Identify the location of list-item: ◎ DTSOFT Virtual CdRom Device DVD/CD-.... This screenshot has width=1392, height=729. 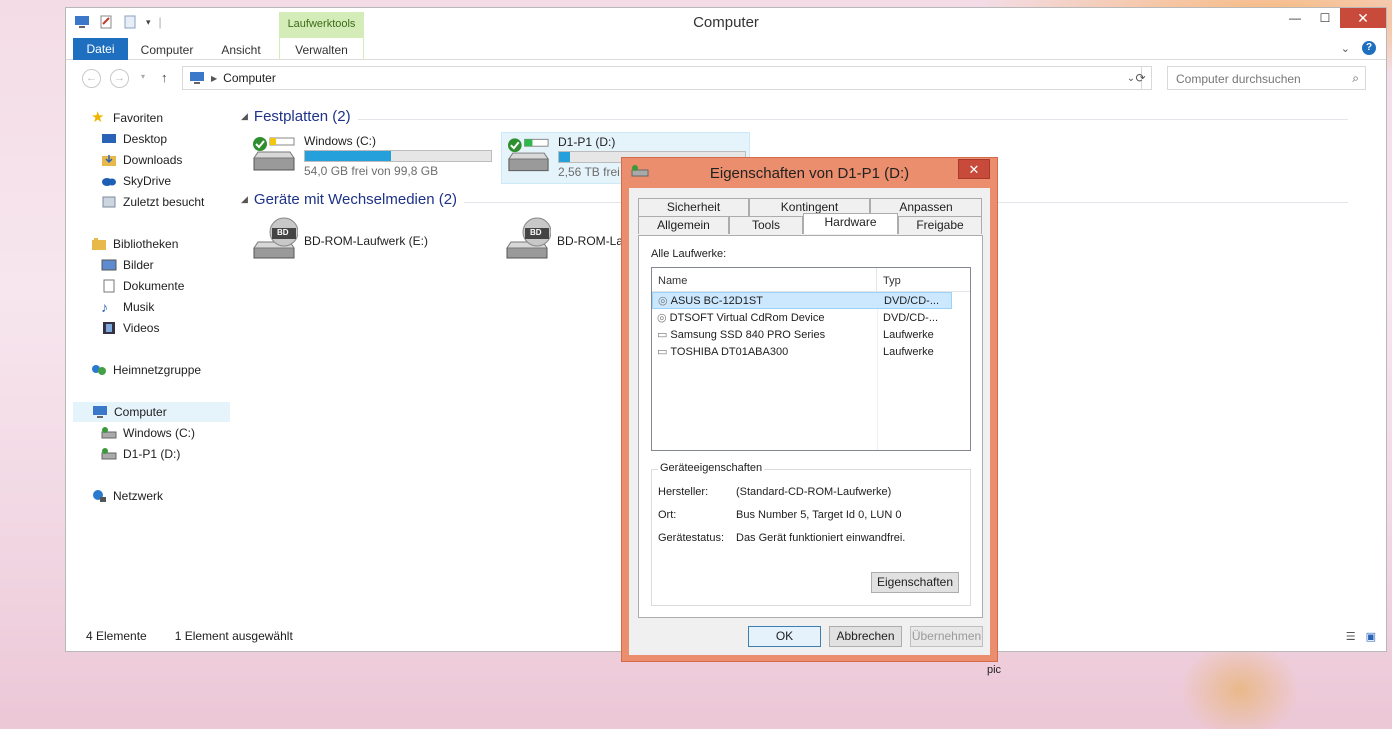
(811, 317).